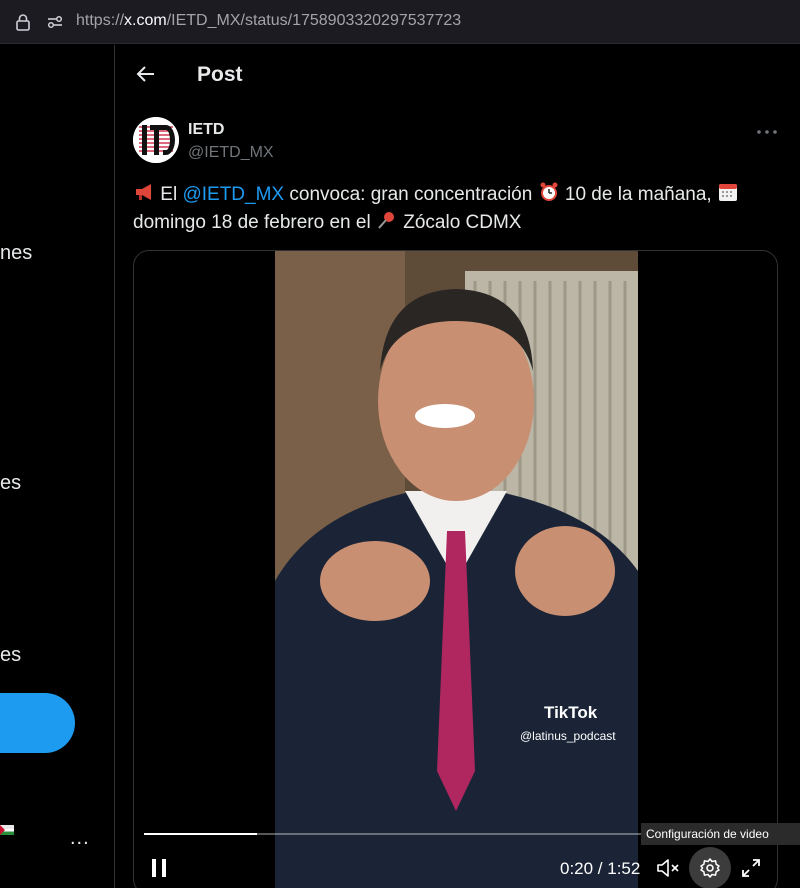  I want to click on more-options-icon, so click(767, 132).